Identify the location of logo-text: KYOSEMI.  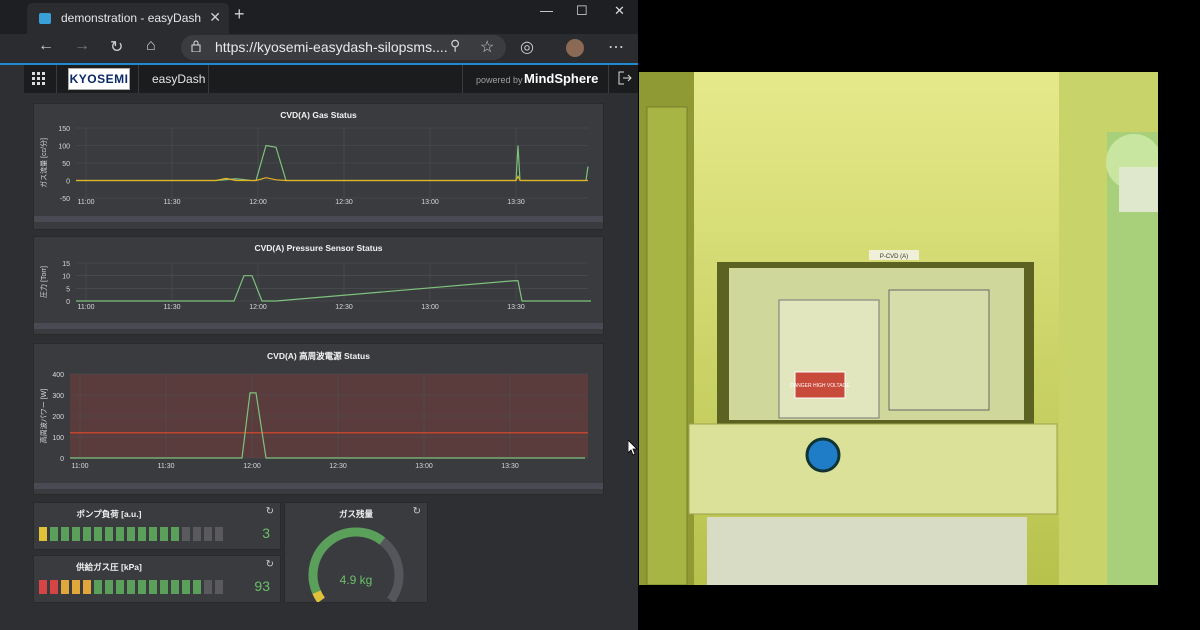
(99, 79).